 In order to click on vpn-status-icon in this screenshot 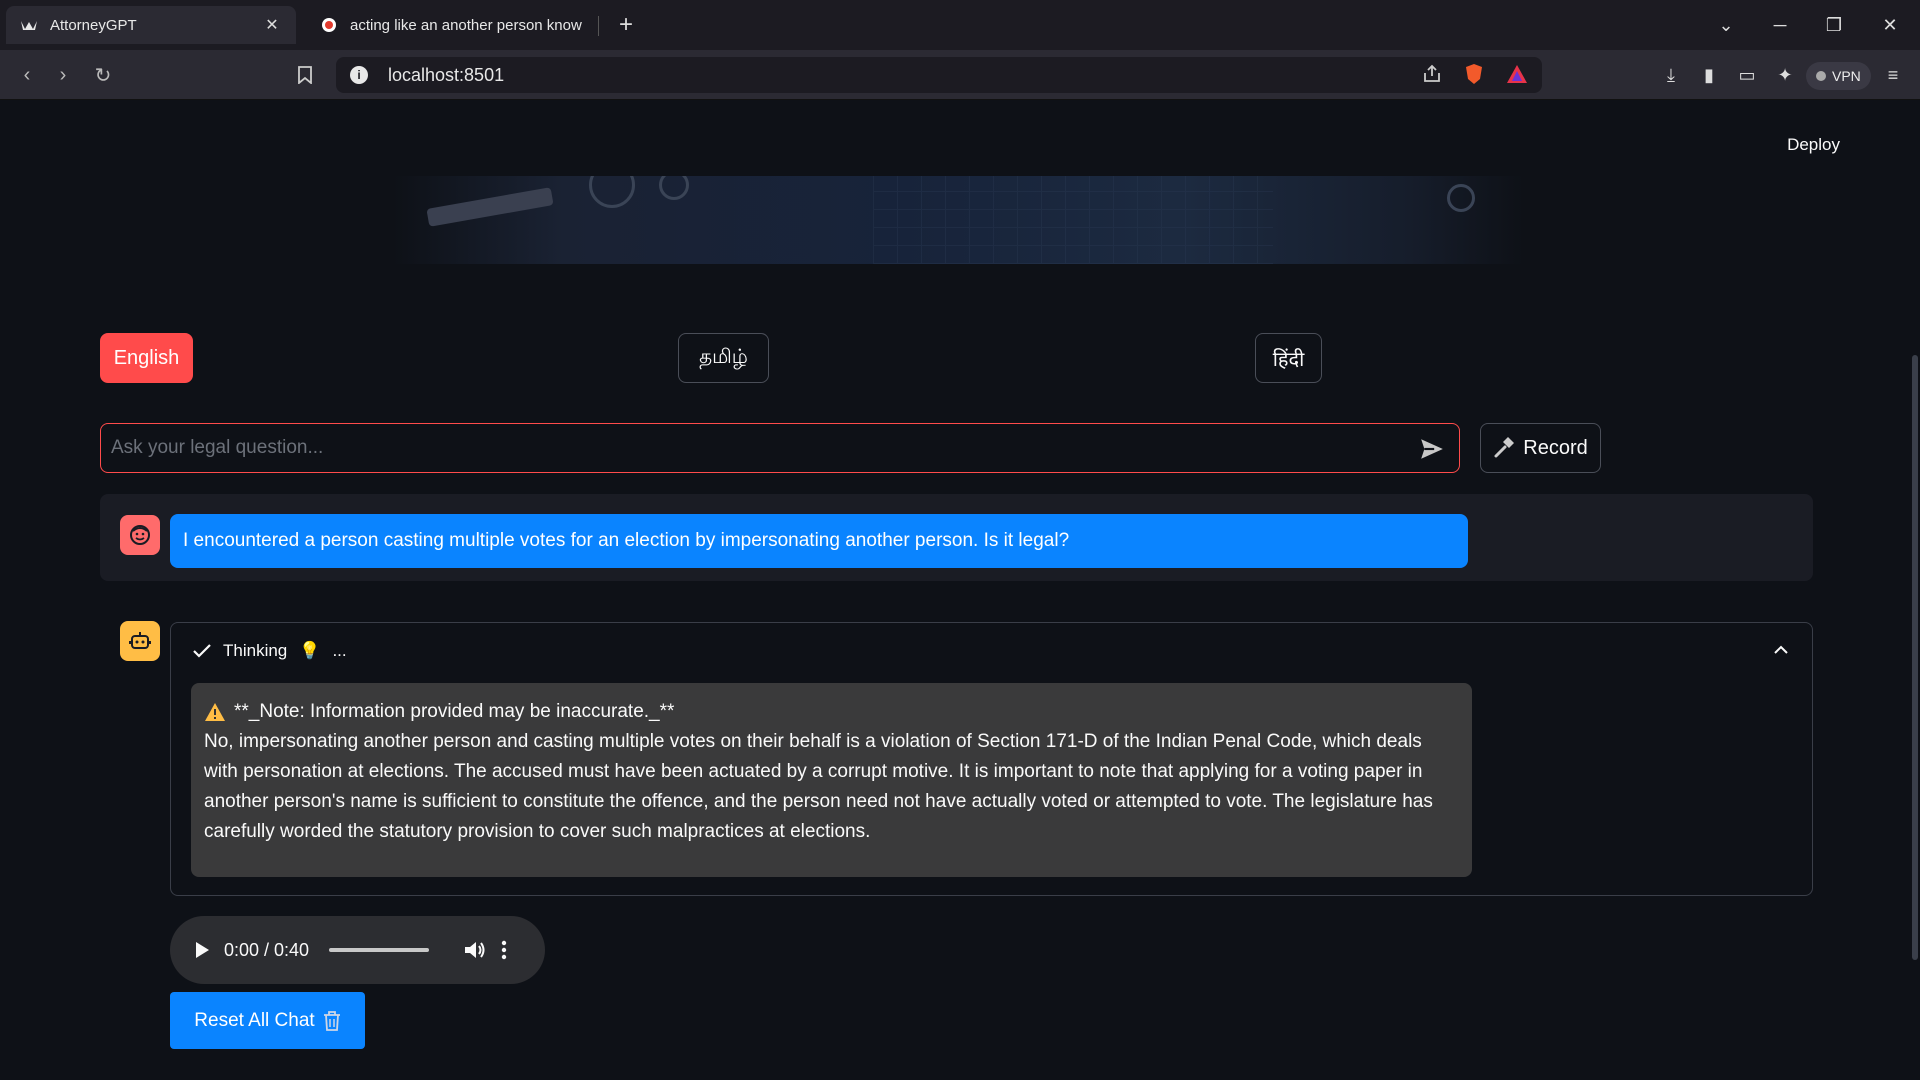, I will do `click(1821, 76)`.